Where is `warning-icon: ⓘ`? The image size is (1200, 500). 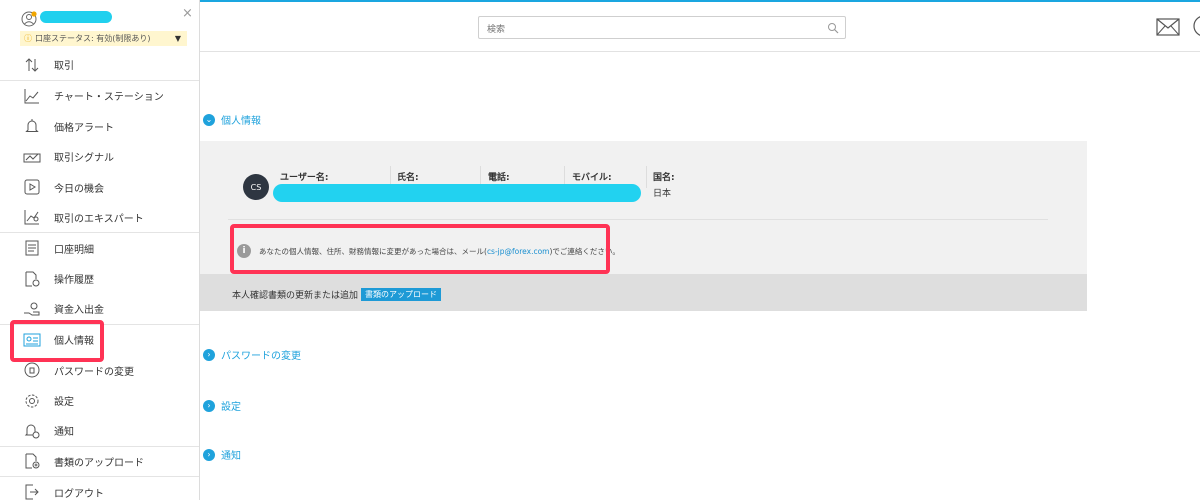 warning-icon: ⓘ is located at coordinates (28, 38).